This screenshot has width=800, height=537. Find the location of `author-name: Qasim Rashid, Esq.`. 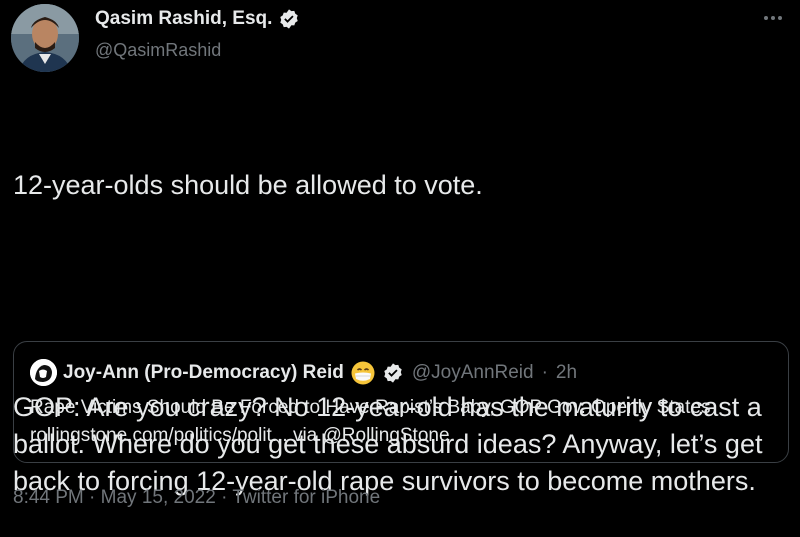

author-name: Qasim Rashid, Esq. is located at coordinates (183, 19).